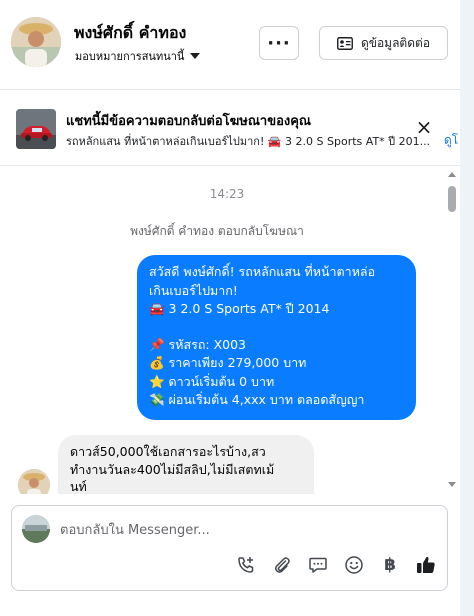 The width and height of the screenshot is (474, 616). I want to click on thread-scrollbar, so click(452, 331).